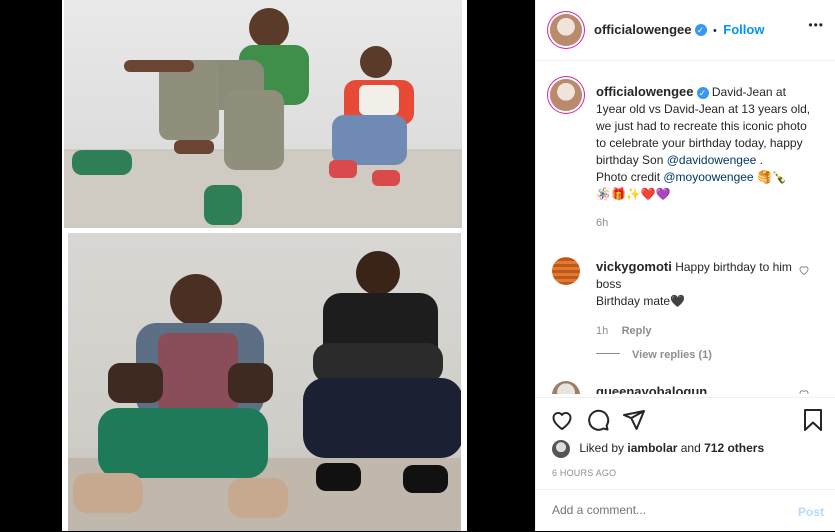 This screenshot has width=835, height=532. I want to click on post-timestamp: 6 HOURS AGO, so click(584, 473).